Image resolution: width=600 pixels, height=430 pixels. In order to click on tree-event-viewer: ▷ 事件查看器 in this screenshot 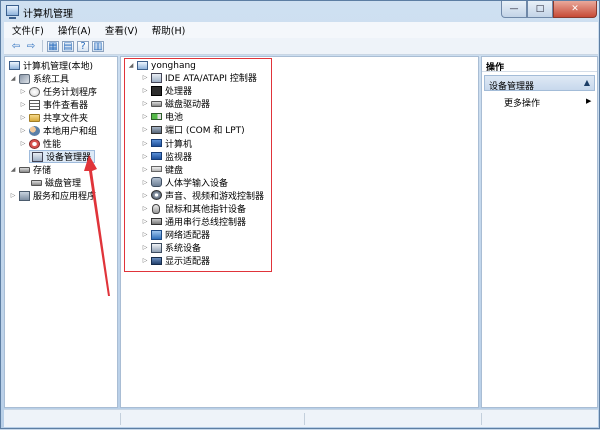, I will do `click(53, 104)`.